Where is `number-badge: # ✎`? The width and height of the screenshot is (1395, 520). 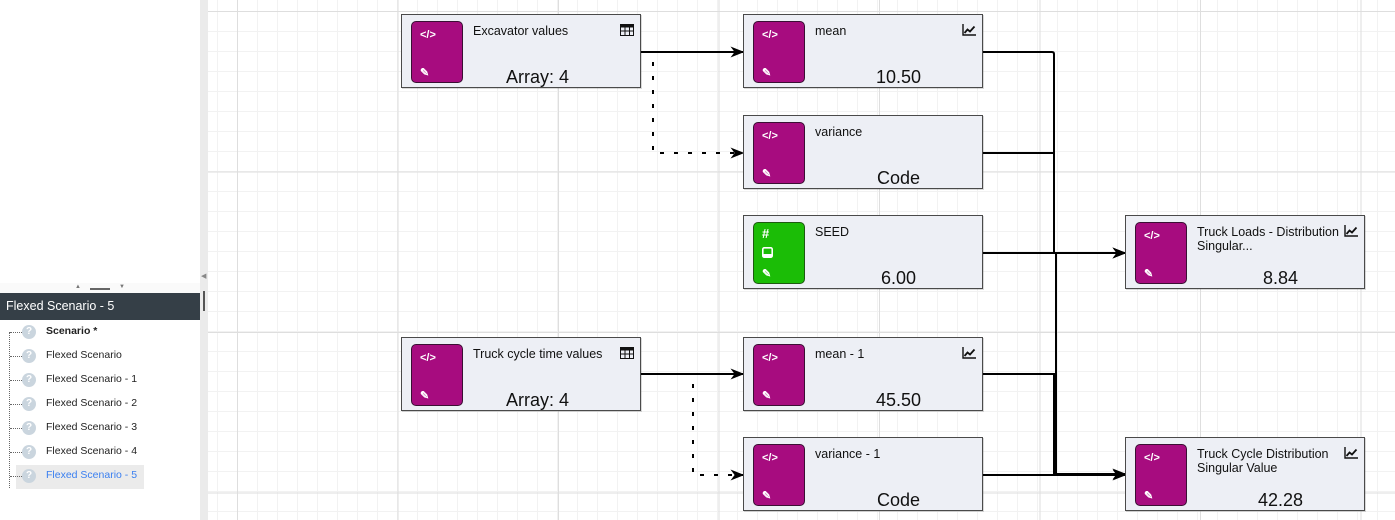 number-badge: # ✎ is located at coordinates (779, 253).